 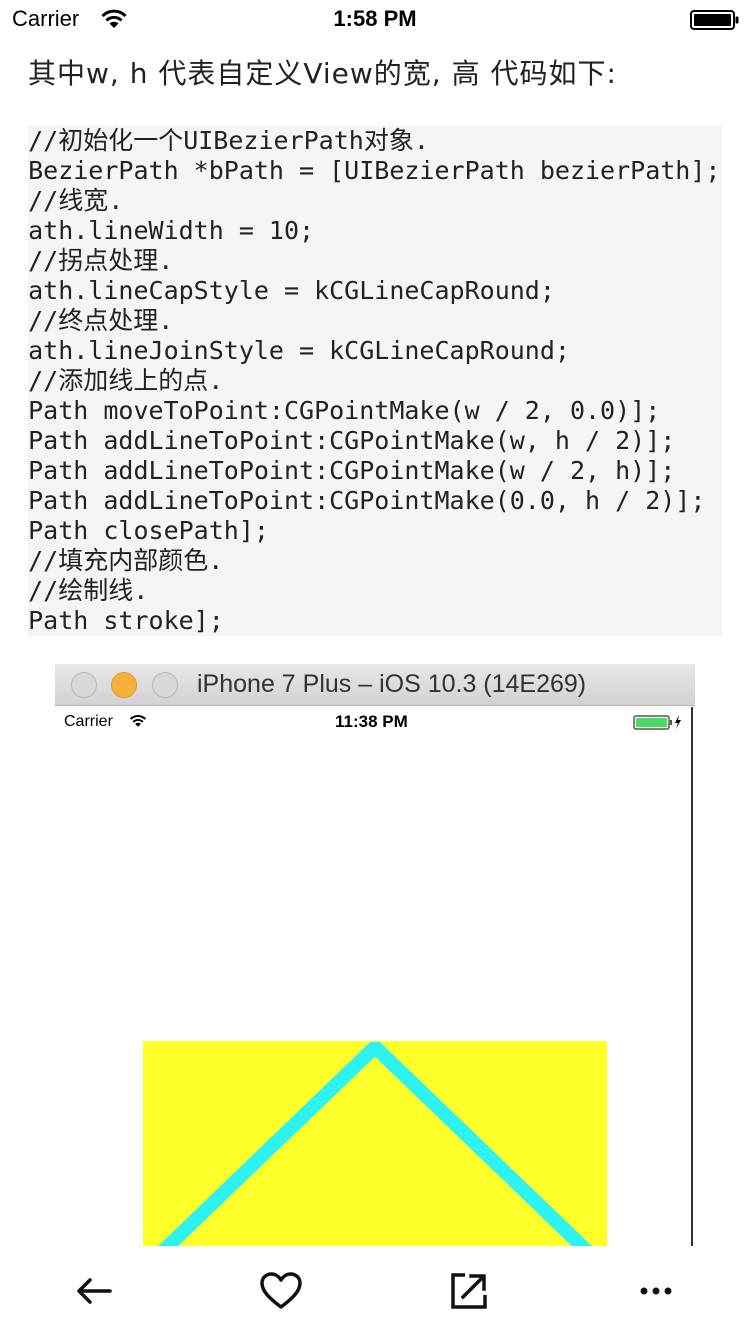 I want to click on minimize-window-icon, so click(x=124, y=685).